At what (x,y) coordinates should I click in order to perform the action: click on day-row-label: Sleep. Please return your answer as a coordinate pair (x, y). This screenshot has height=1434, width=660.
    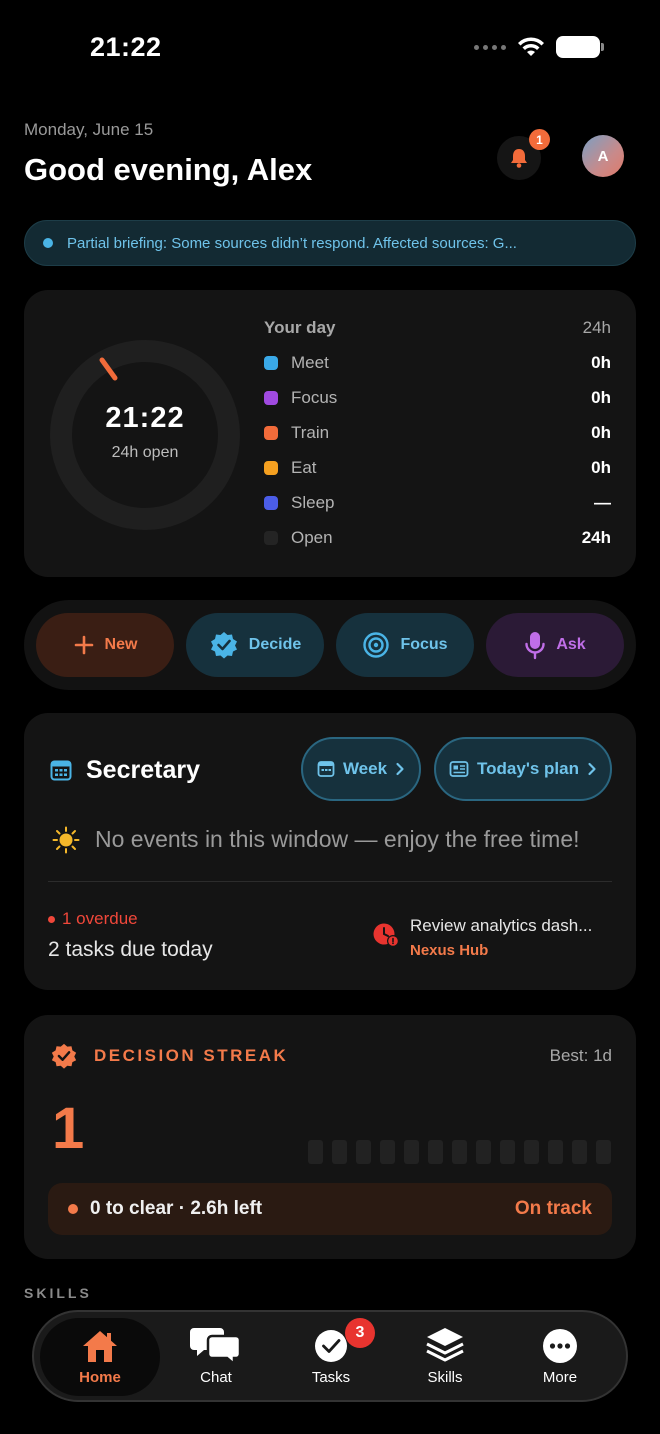
    Looking at the image, I should click on (313, 502).